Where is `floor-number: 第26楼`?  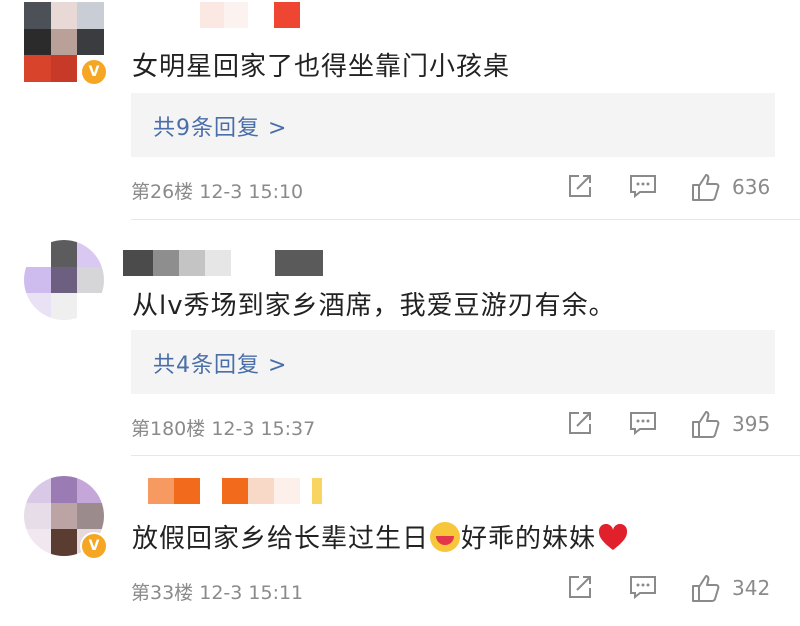
floor-number: 第26楼 is located at coordinates (162, 192).